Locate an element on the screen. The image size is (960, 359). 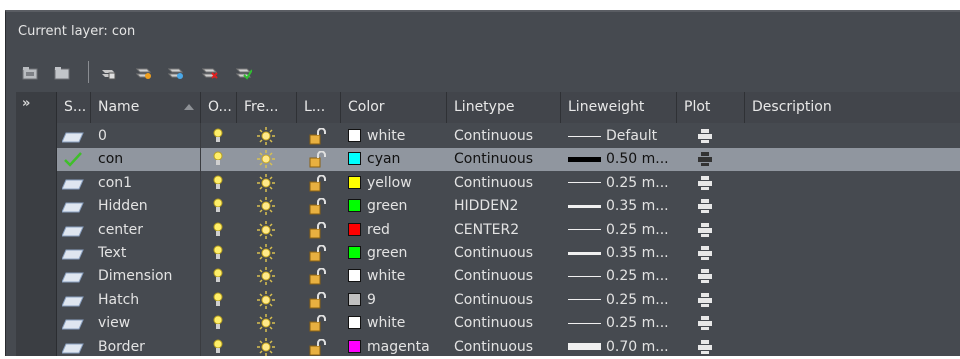
layer-name: center is located at coordinates (146, 230).